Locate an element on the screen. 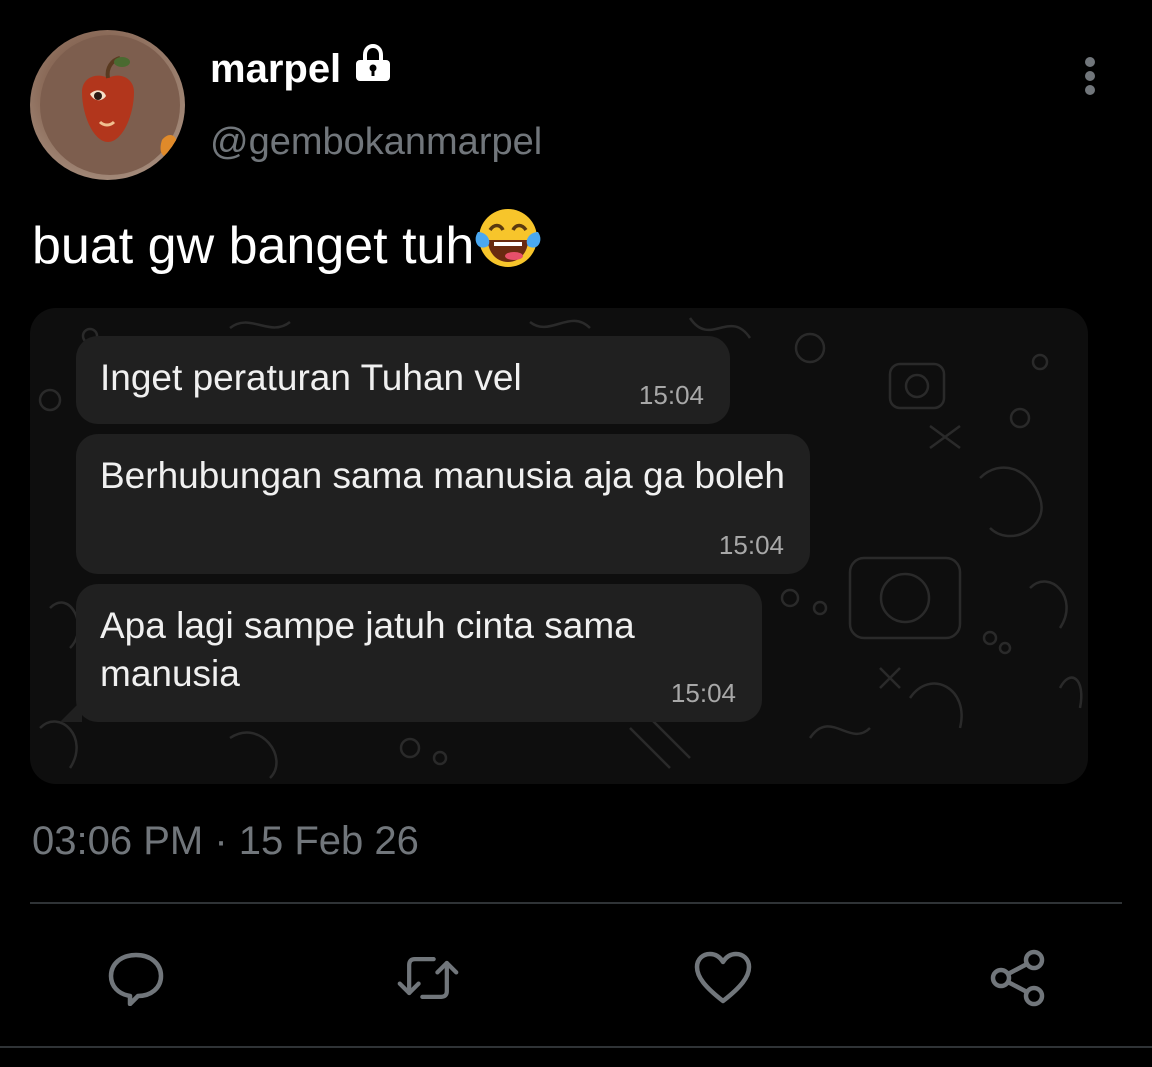  chat-message-text: Inget peraturan Tuhan vel is located at coordinates (311, 377).